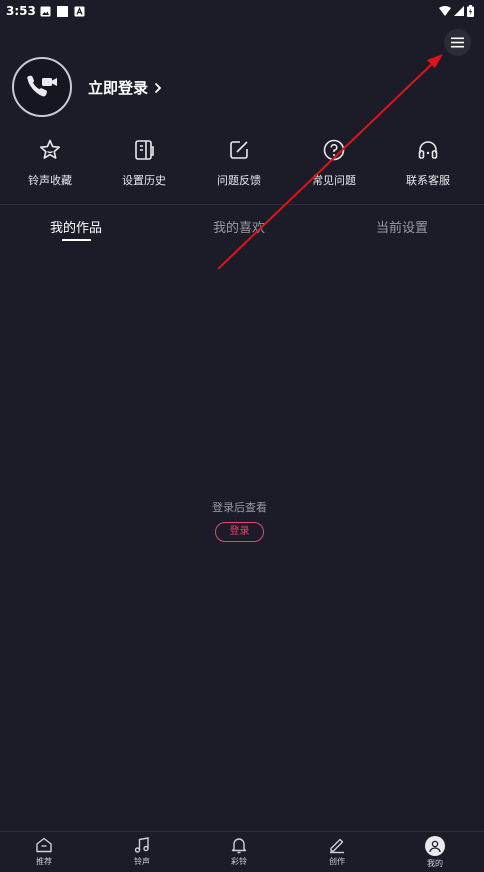  I want to click on empty-state-message: 登录后查看, so click(239, 507).